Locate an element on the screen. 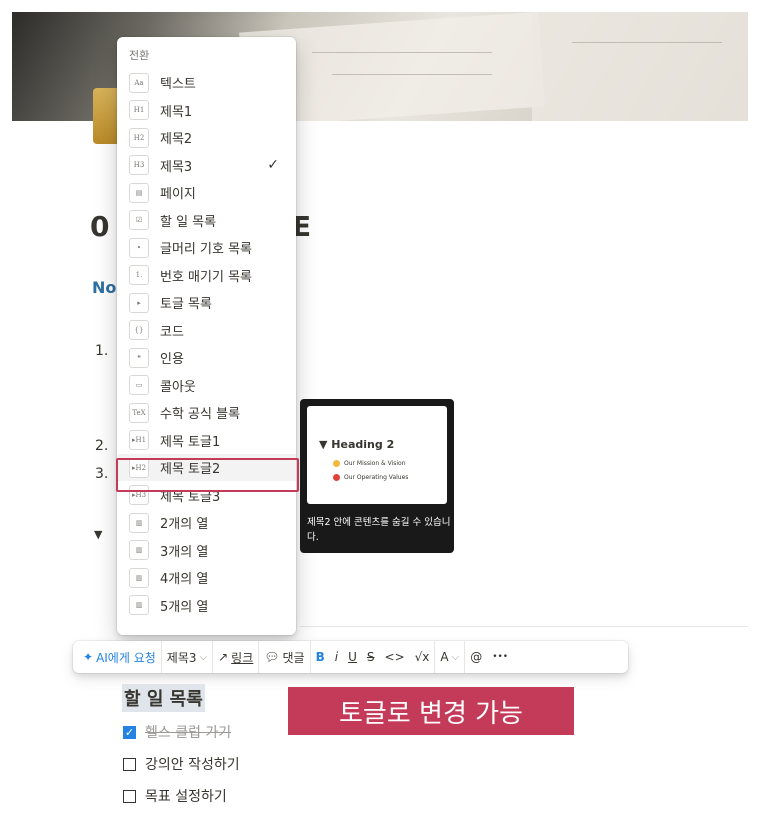 This screenshot has width=758, height=815. comment-button: 💬︎ 댓글 is located at coordinates (284, 657).